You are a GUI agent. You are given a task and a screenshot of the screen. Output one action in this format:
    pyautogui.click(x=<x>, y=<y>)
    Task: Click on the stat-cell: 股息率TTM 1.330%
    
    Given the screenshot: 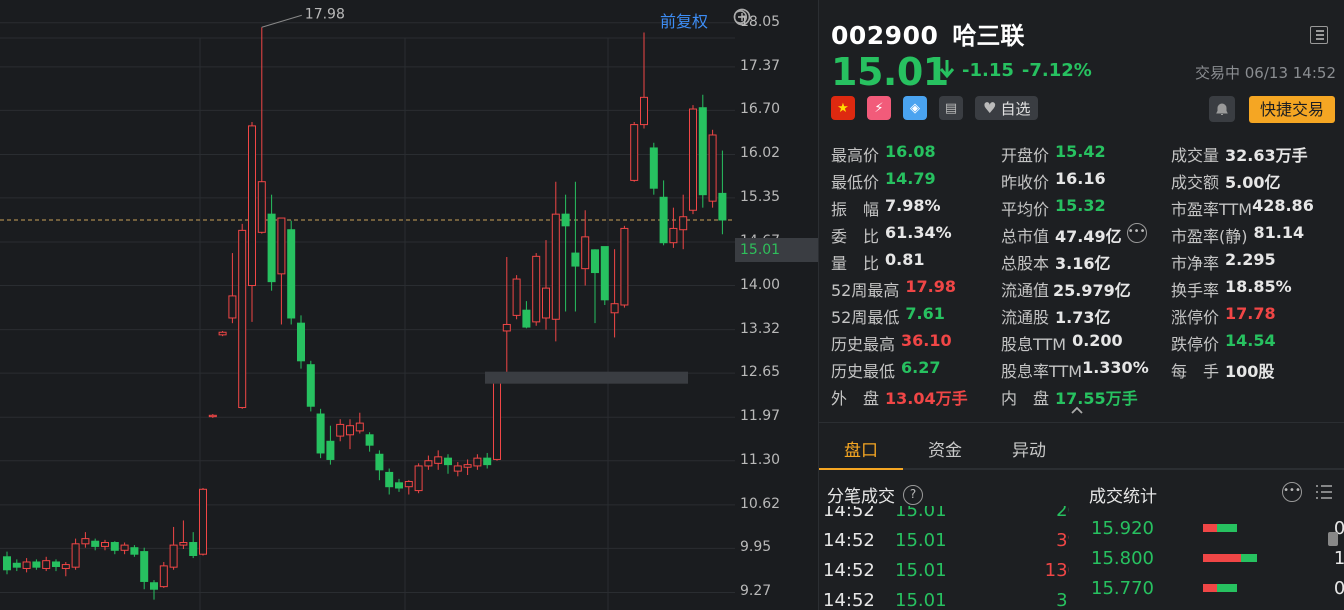 What is the action you would take?
    pyautogui.click(x=1086, y=370)
    